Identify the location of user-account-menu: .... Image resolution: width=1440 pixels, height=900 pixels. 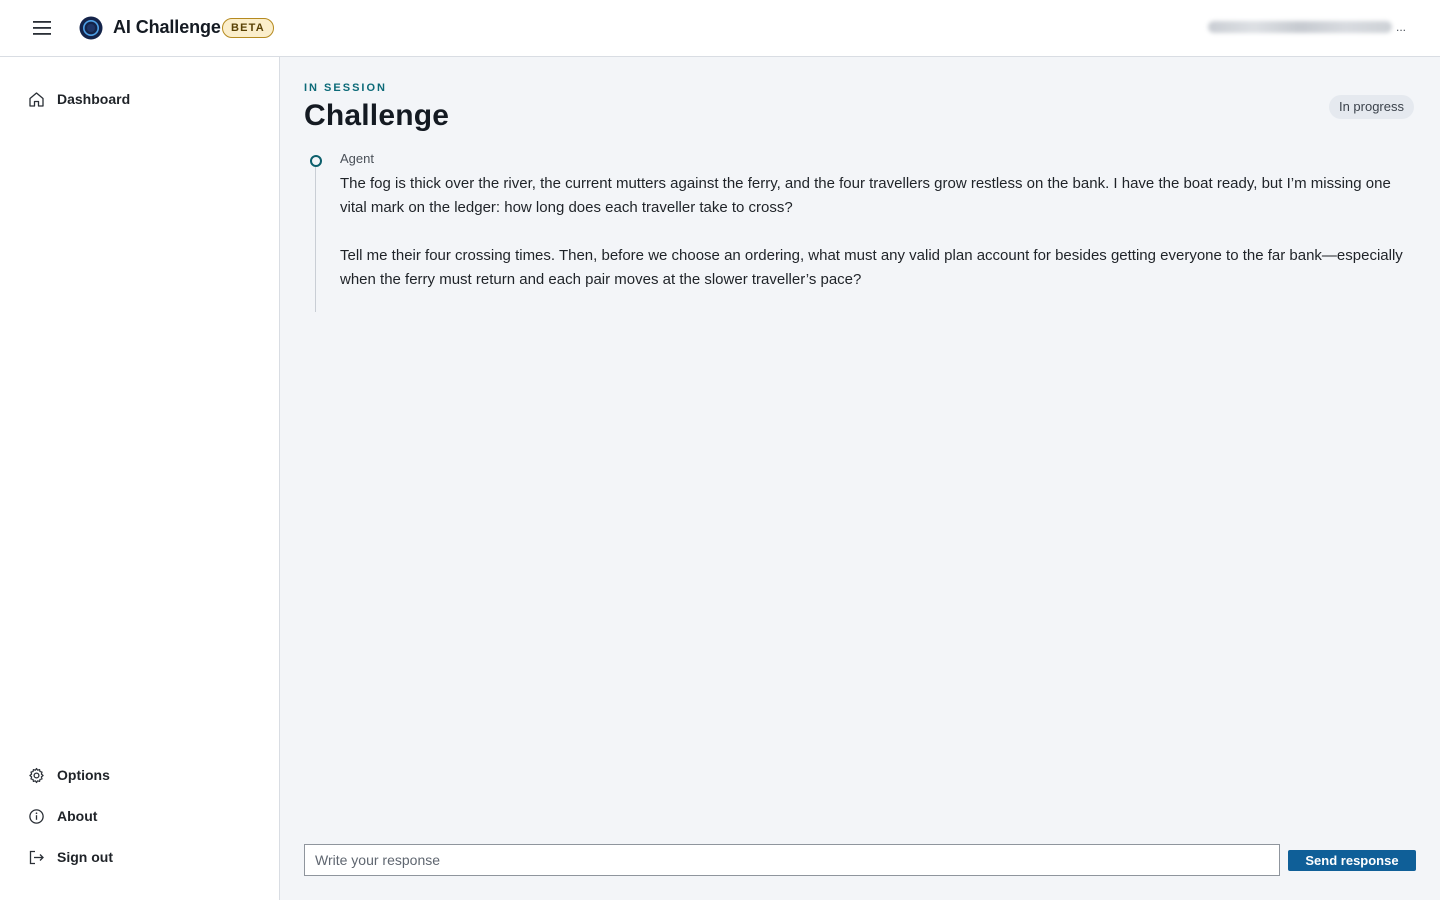
(1308, 27).